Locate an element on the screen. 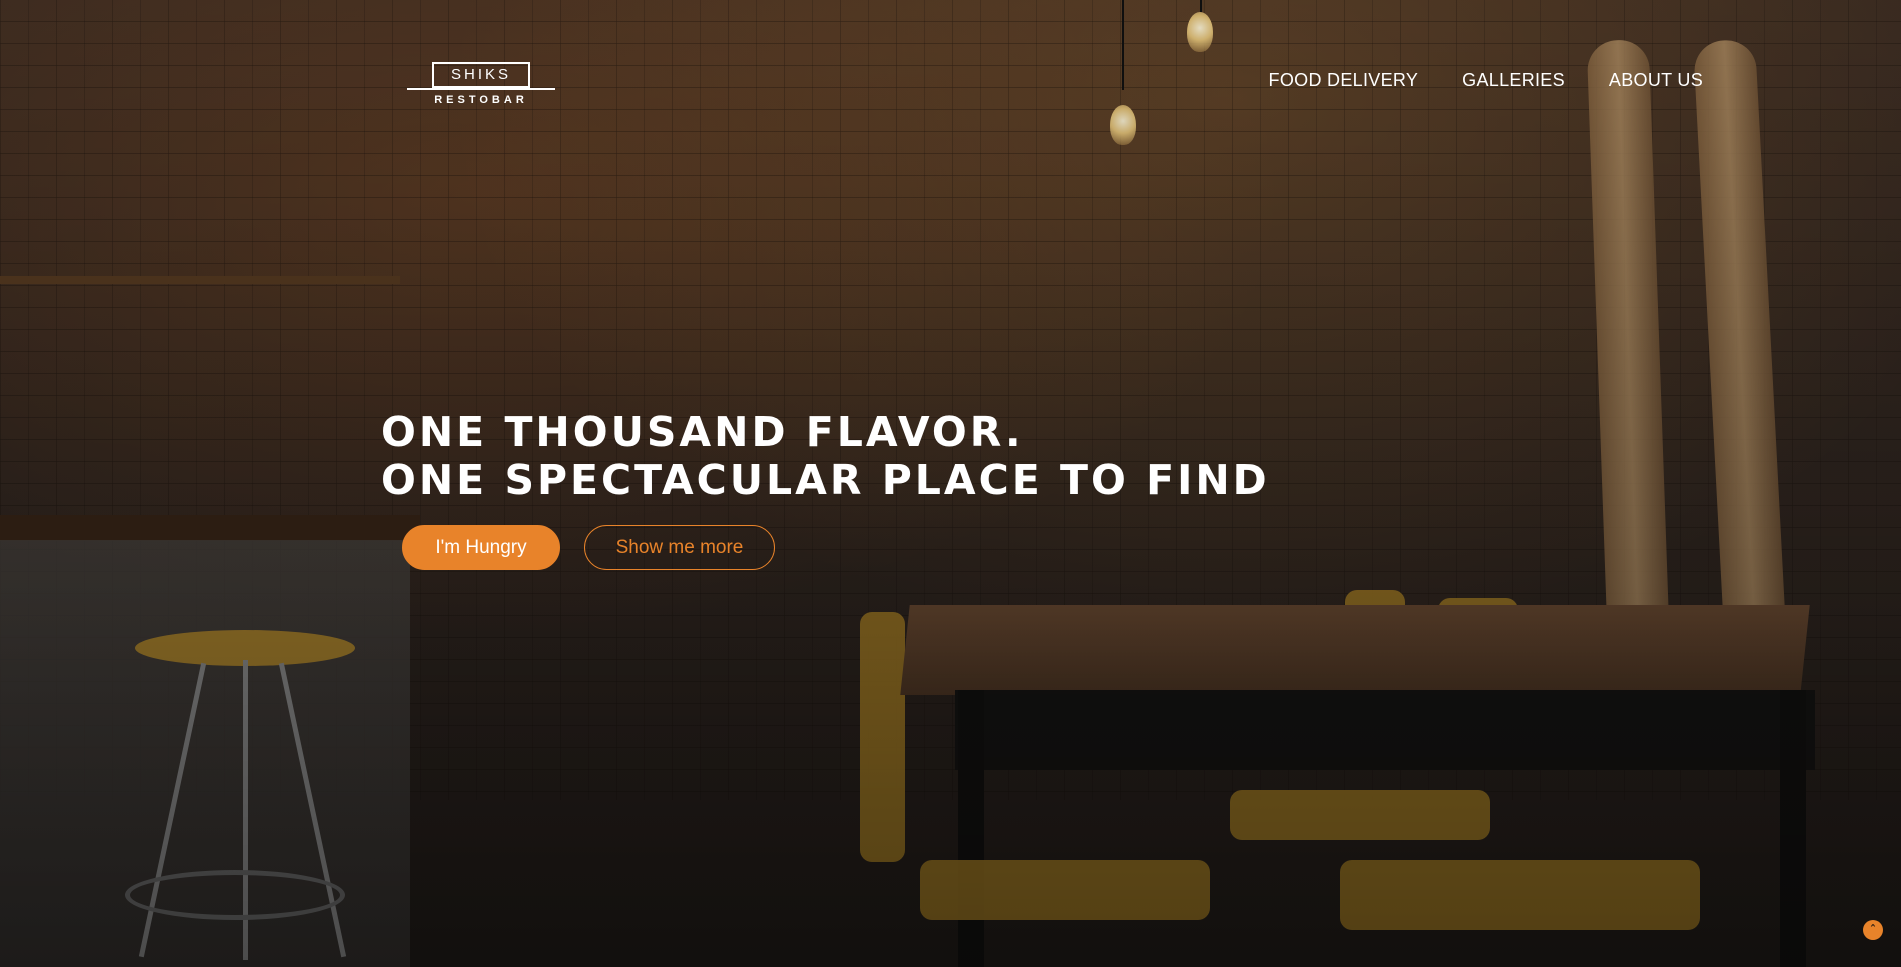  brand-name: SHIKS is located at coordinates (481, 75).